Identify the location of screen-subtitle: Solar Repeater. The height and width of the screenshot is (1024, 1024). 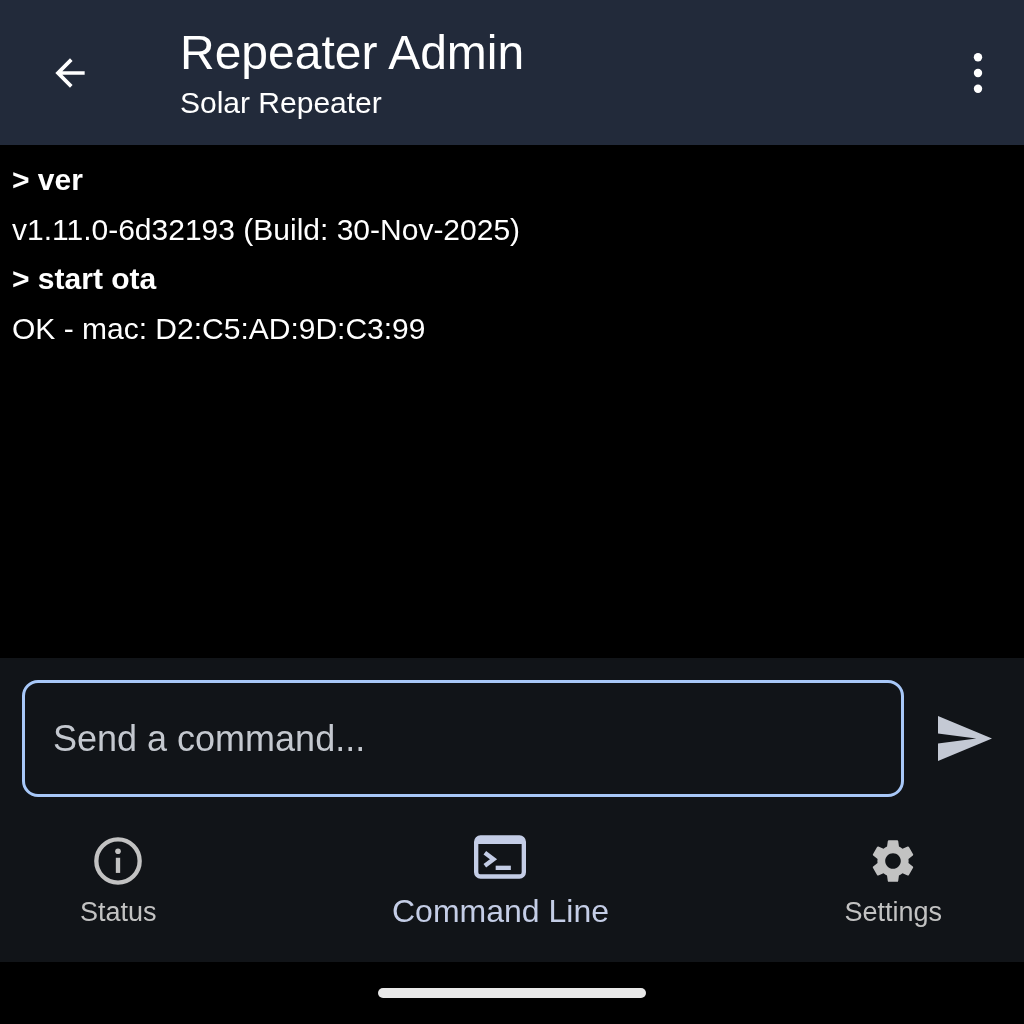
(281, 102).